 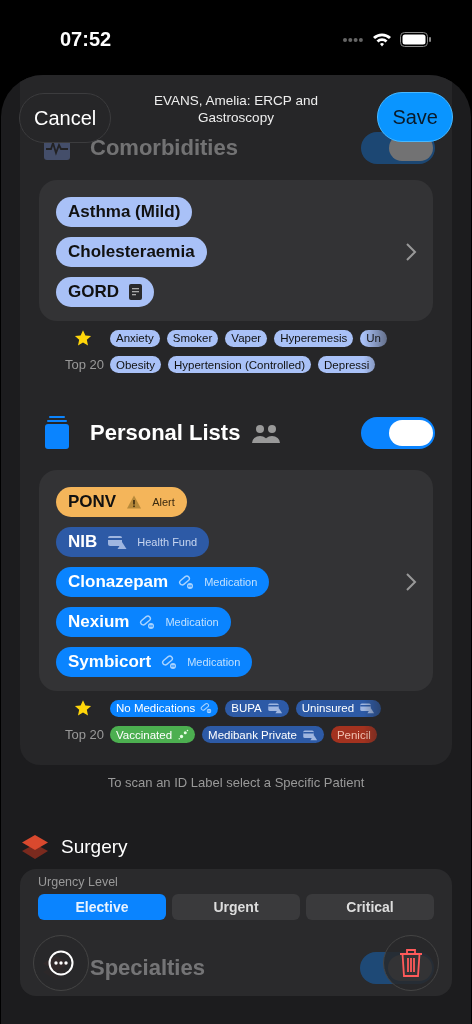 I want to click on window-title: EVANS, Amelia: ERCP and Gastroscopy, so click(x=236, y=109).